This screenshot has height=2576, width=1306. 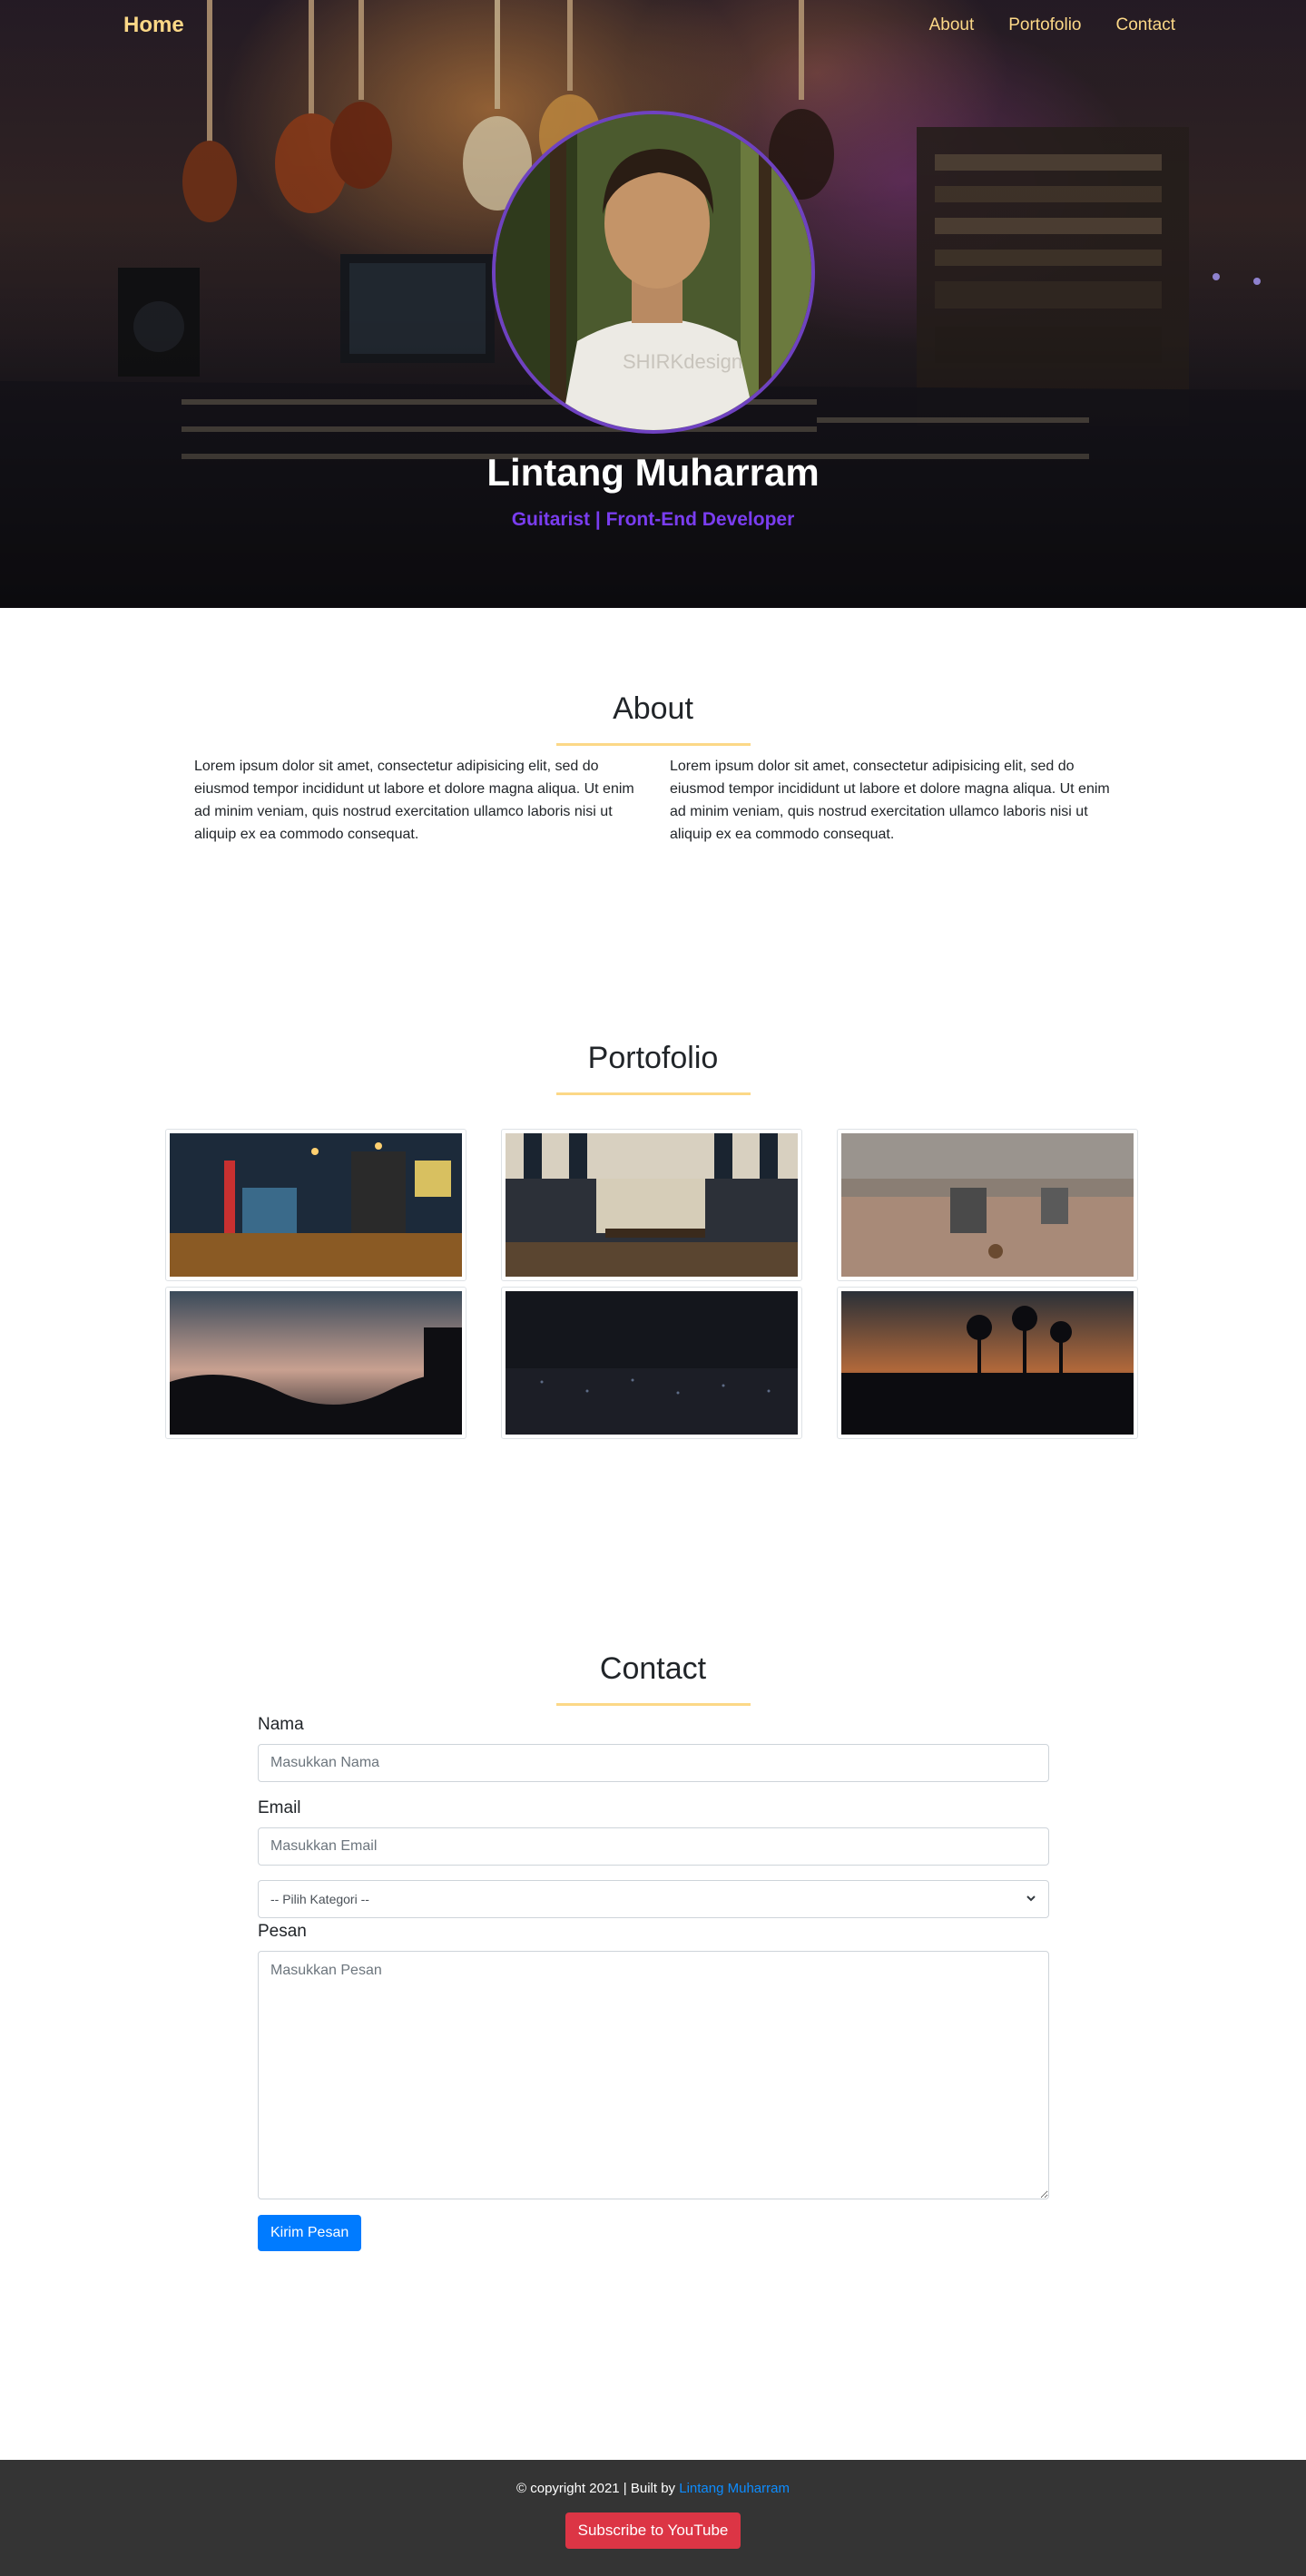 I want to click on category-select-value: -- Pilih Kategori --, so click(x=319, y=1899).